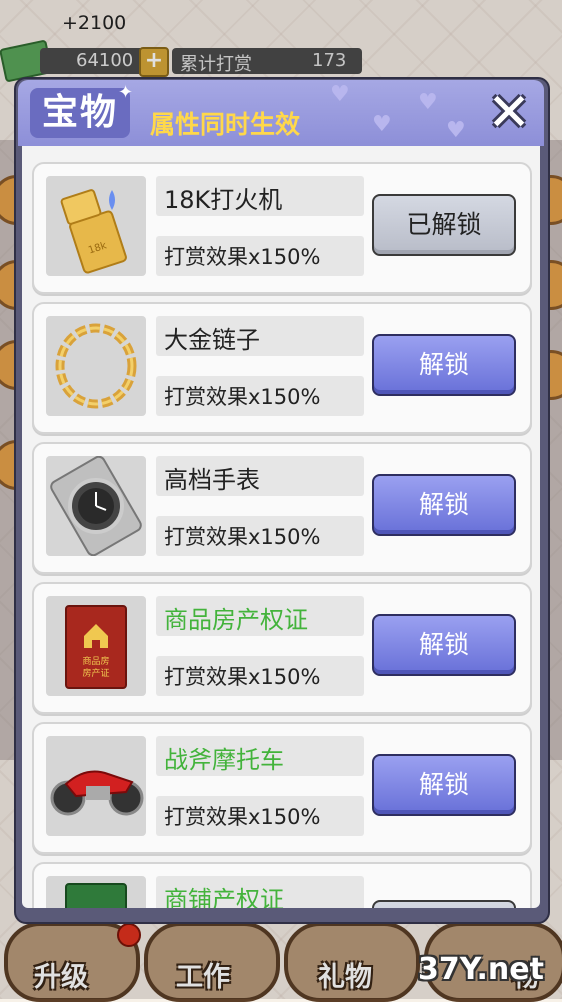  Describe the element at coordinates (236, 620) in the screenshot. I see `item-name: 商品房产权证` at that location.